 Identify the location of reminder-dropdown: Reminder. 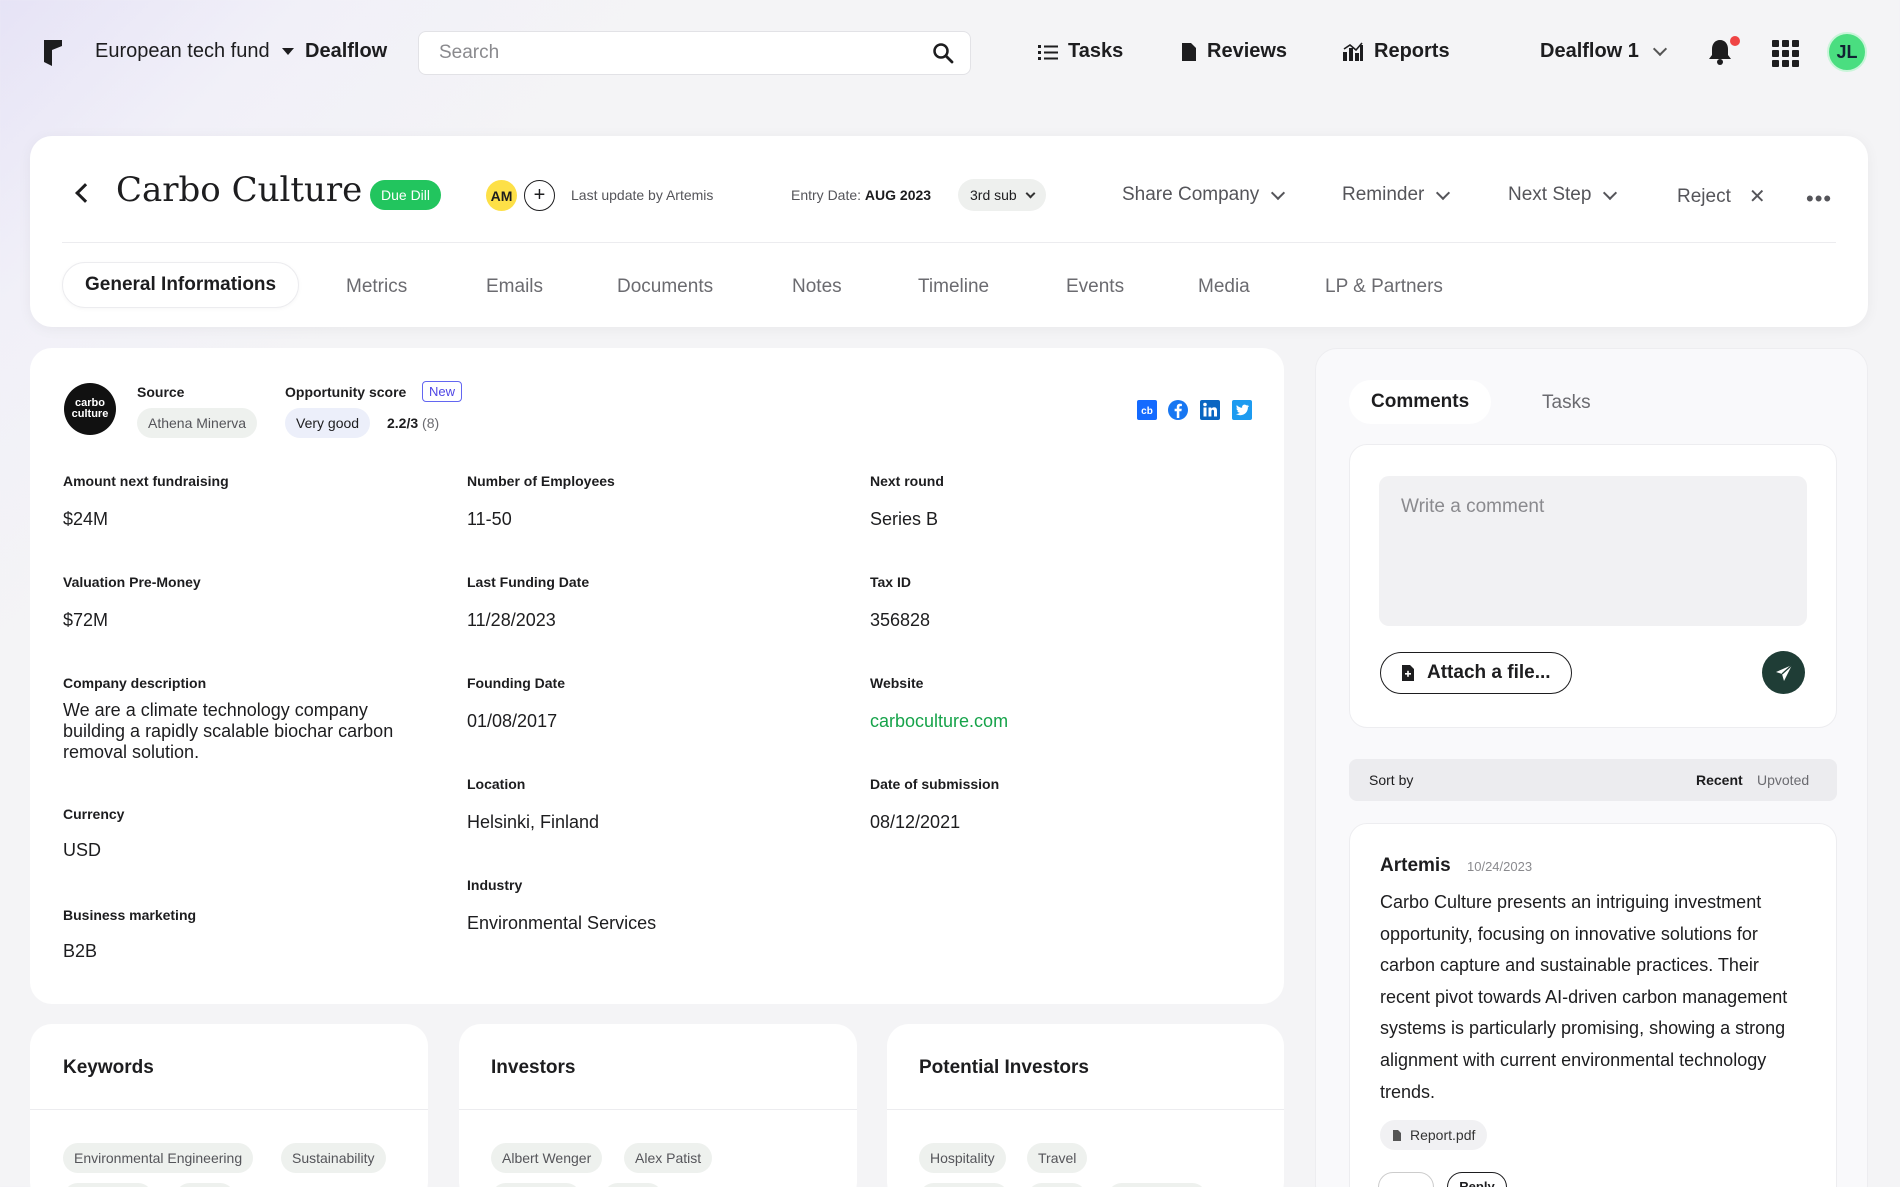
(1396, 195).